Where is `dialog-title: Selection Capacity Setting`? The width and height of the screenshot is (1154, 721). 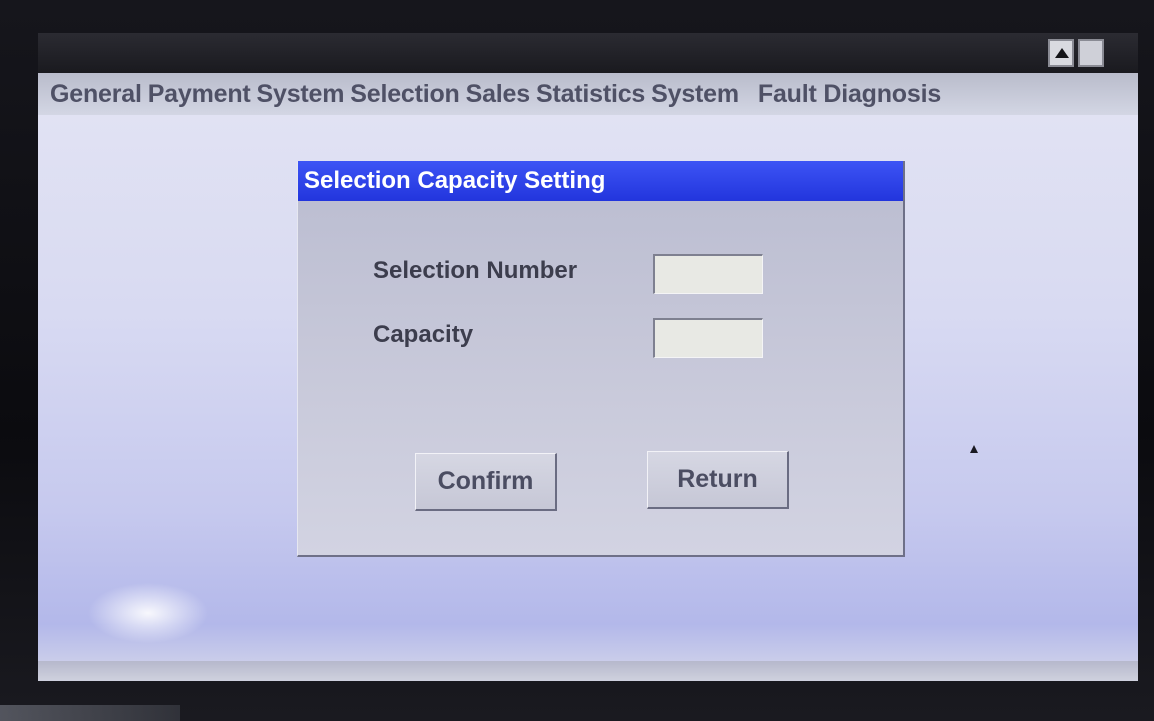 dialog-title: Selection Capacity Setting is located at coordinates (600, 181).